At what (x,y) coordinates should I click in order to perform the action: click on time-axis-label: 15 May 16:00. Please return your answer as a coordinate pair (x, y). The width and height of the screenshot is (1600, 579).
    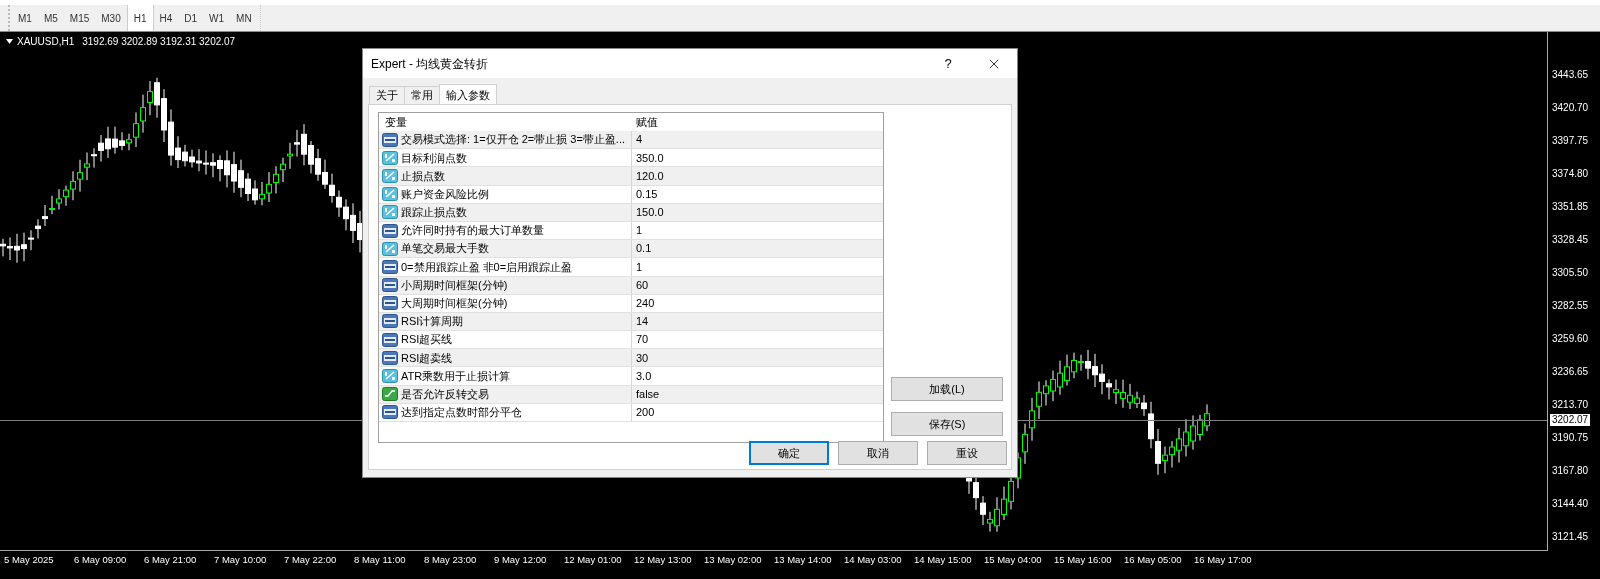
    Looking at the image, I should click on (1083, 560).